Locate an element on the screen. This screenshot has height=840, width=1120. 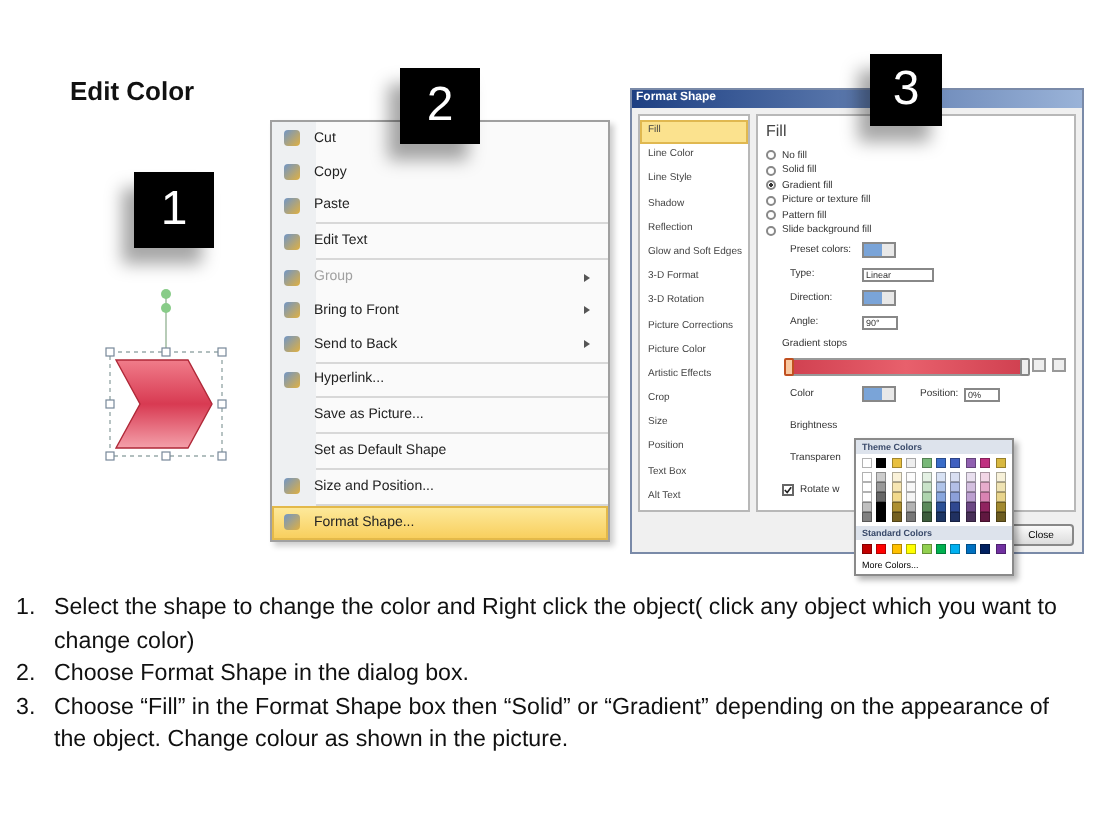
step-number: 3. is located at coordinates (27, 707).